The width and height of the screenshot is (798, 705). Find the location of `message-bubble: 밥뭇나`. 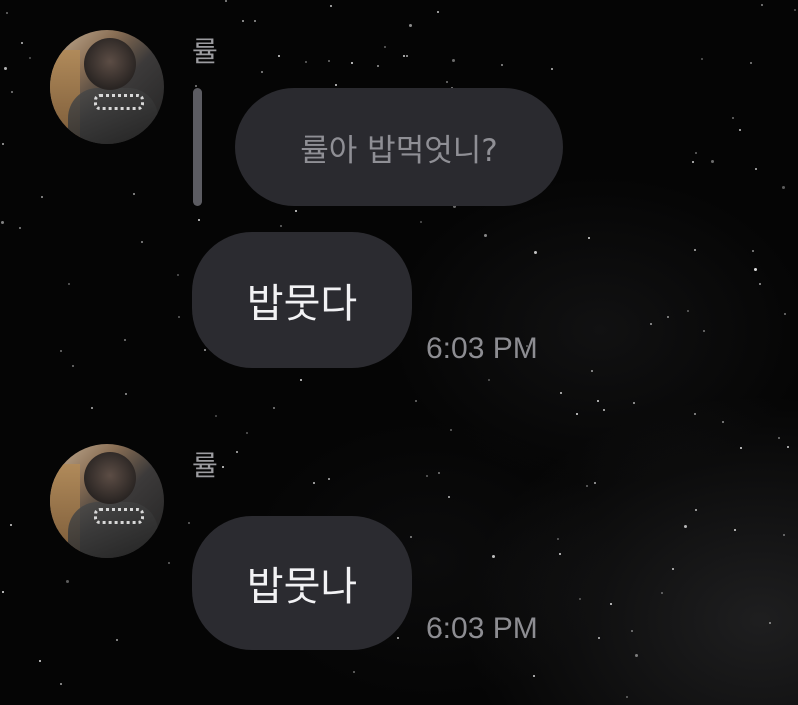

message-bubble: 밥뭇나 is located at coordinates (302, 583).